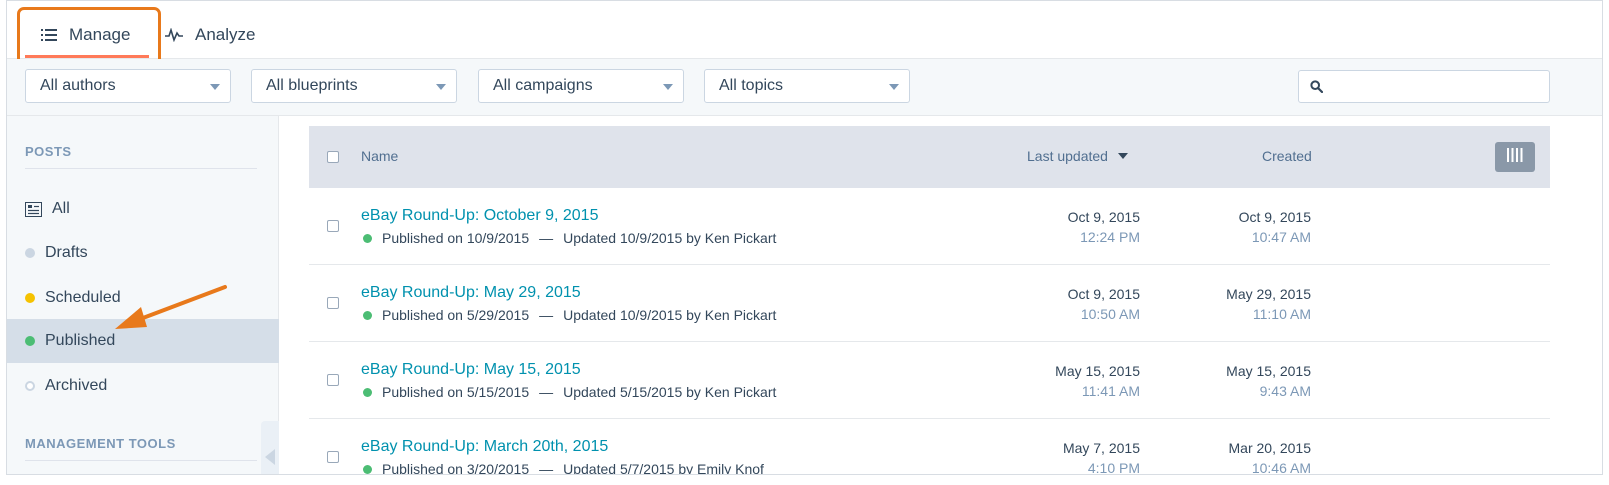  What do you see at coordinates (929, 157) in the screenshot?
I see `table-header: Name Last updated Created` at bounding box center [929, 157].